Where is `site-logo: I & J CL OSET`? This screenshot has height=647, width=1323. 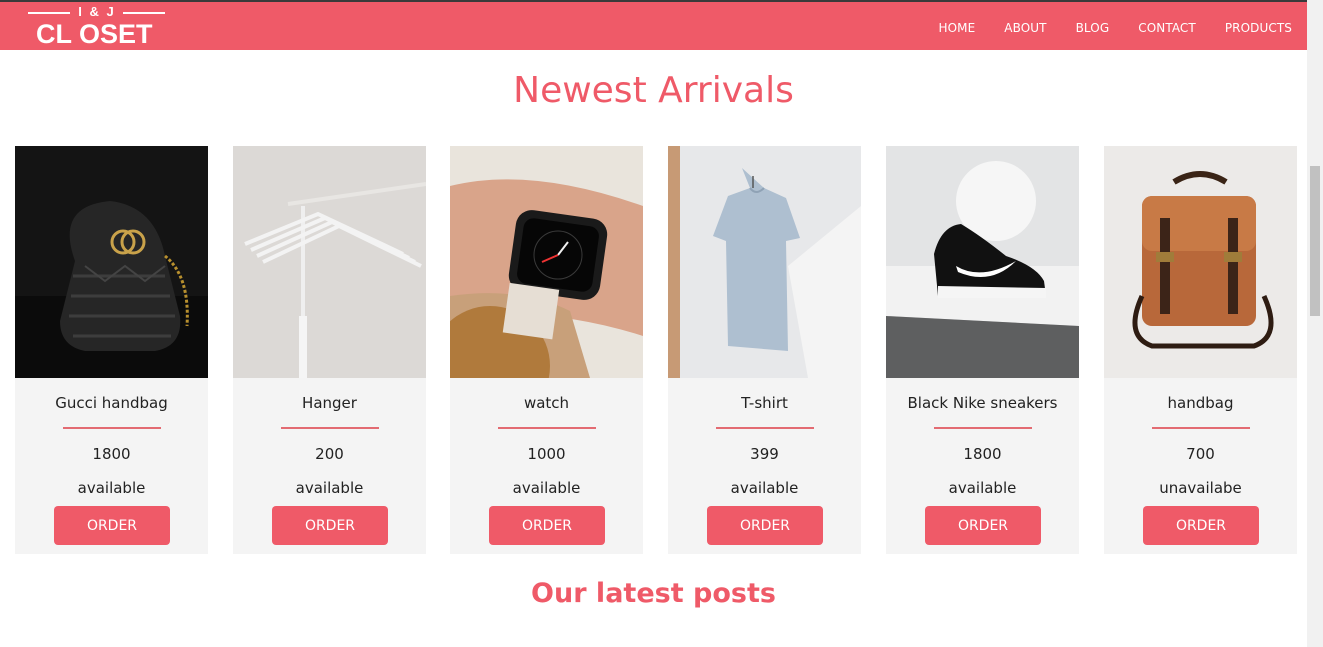 site-logo: I & J CL OSET is located at coordinates (98, 27).